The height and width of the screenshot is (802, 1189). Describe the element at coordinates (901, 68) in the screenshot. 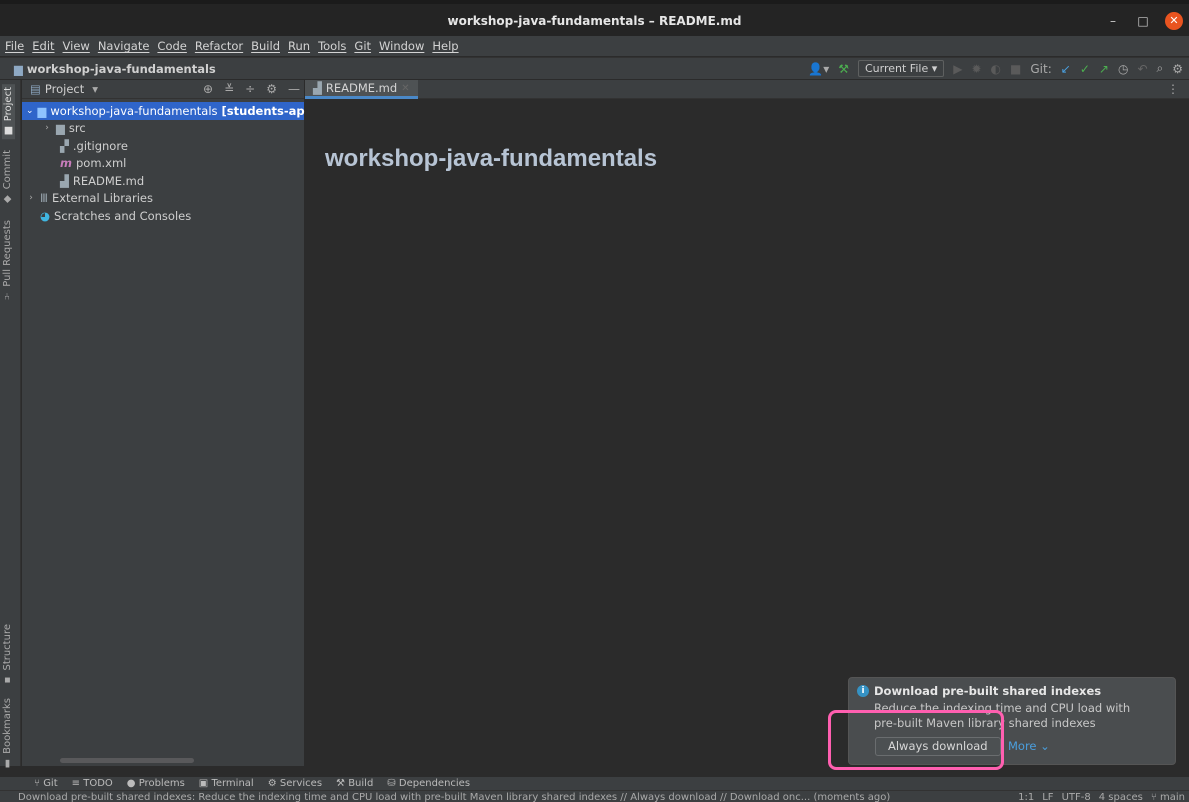

I see `run-configuration-select: Current File ▾` at that location.